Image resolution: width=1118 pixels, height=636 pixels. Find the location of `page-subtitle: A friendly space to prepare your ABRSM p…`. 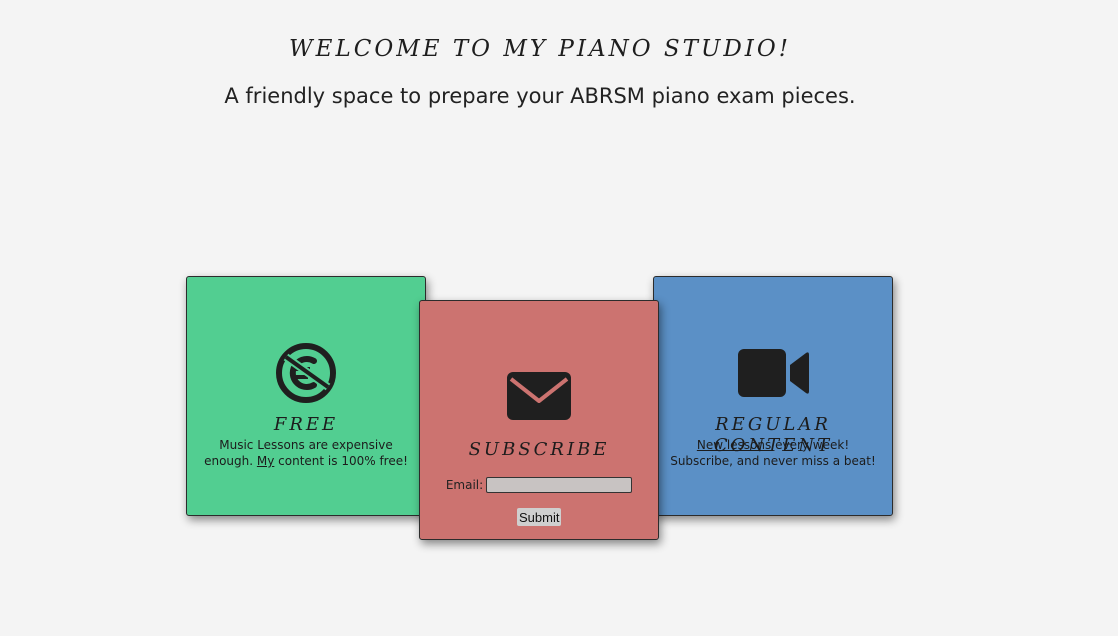

page-subtitle: A friendly space to prepare your ABRSM p… is located at coordinates (540, 96).